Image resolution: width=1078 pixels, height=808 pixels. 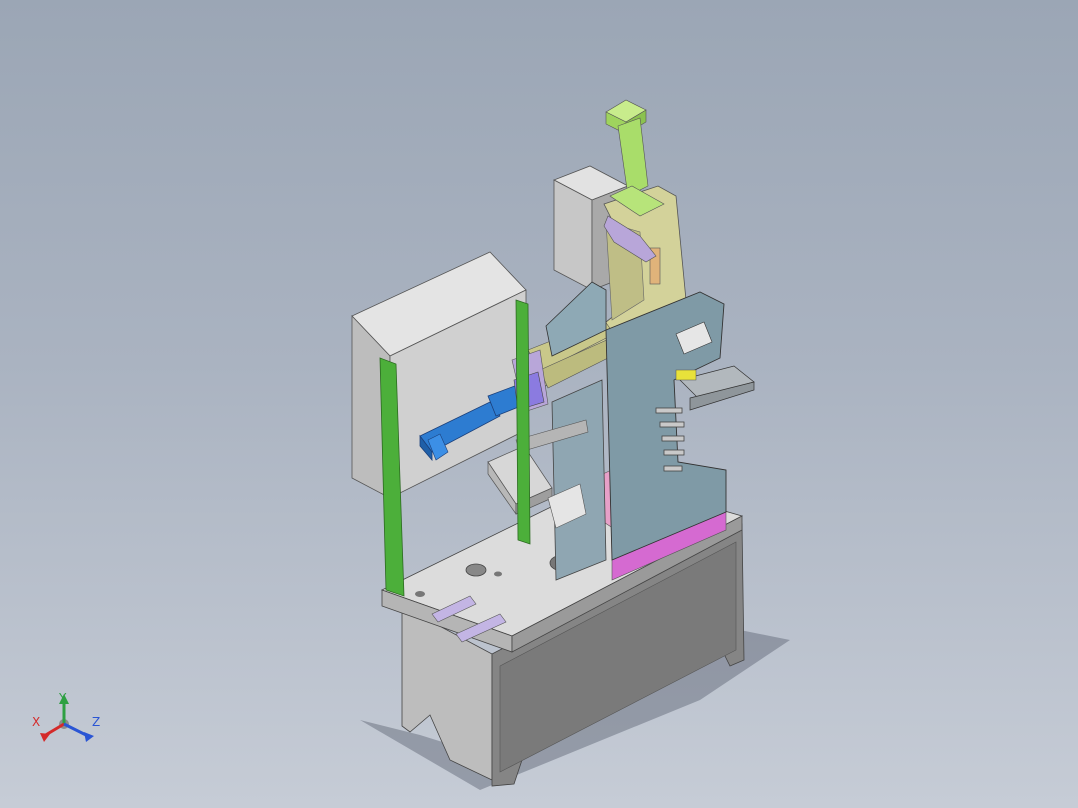 I want to click on triad-z-arrow, so click(x=89, y=737).